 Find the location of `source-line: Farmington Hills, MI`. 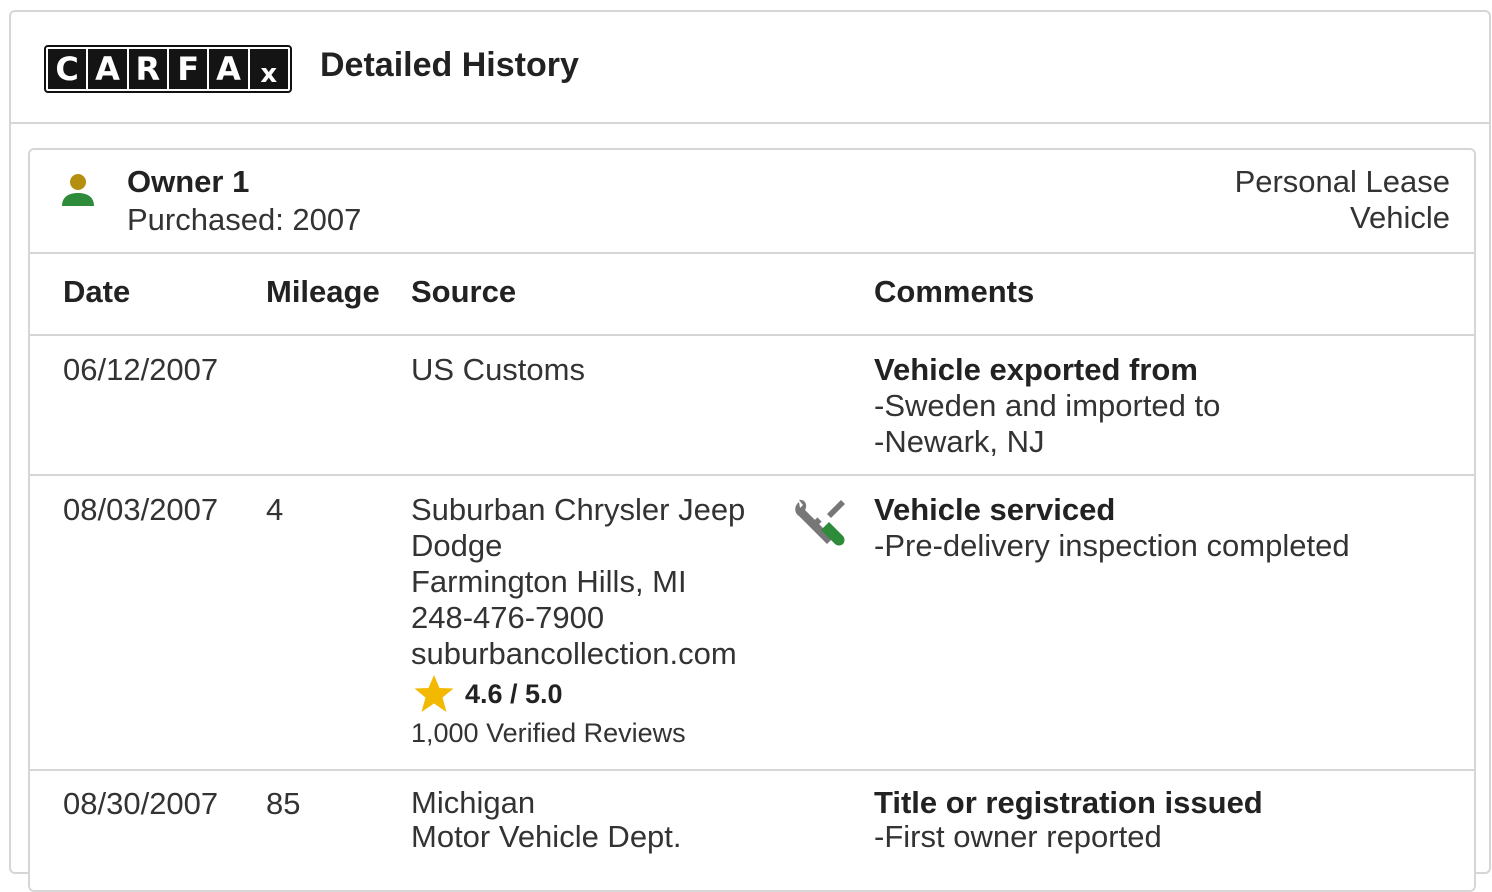

source-line: Farmington Hills, MI is located at coordinates (549, 581).